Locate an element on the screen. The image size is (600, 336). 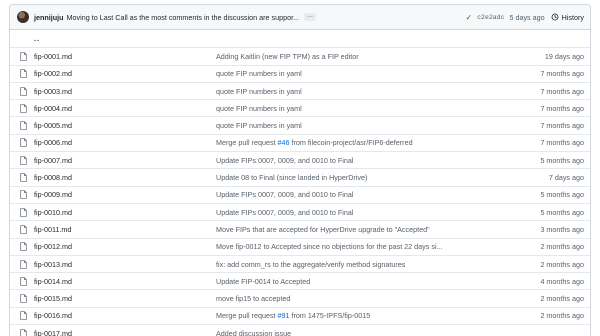
file-name-link: fip-0003.md is located at coordinates (125, 91).